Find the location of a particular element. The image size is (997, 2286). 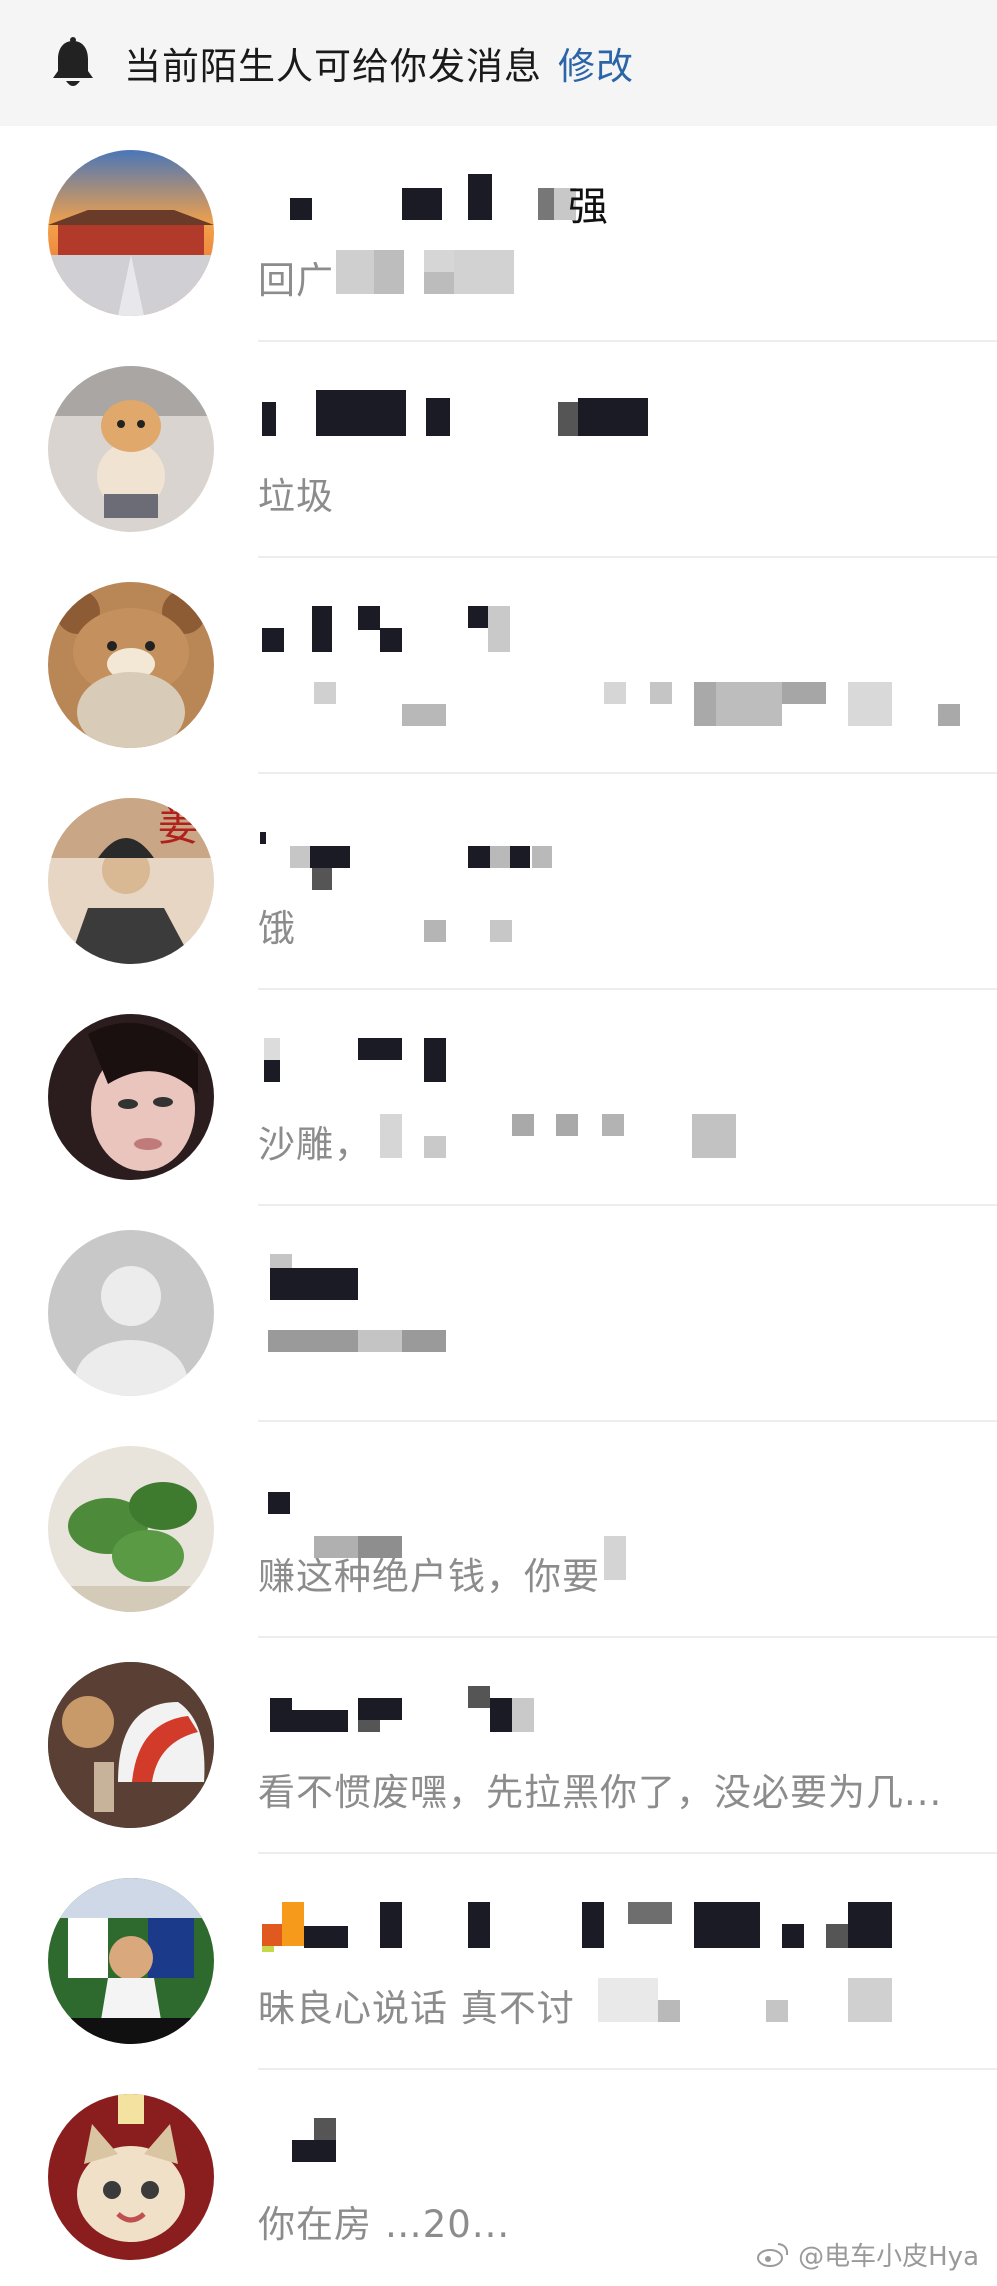

chat-preview-text: 饿 is located at coordinates (277, 928).